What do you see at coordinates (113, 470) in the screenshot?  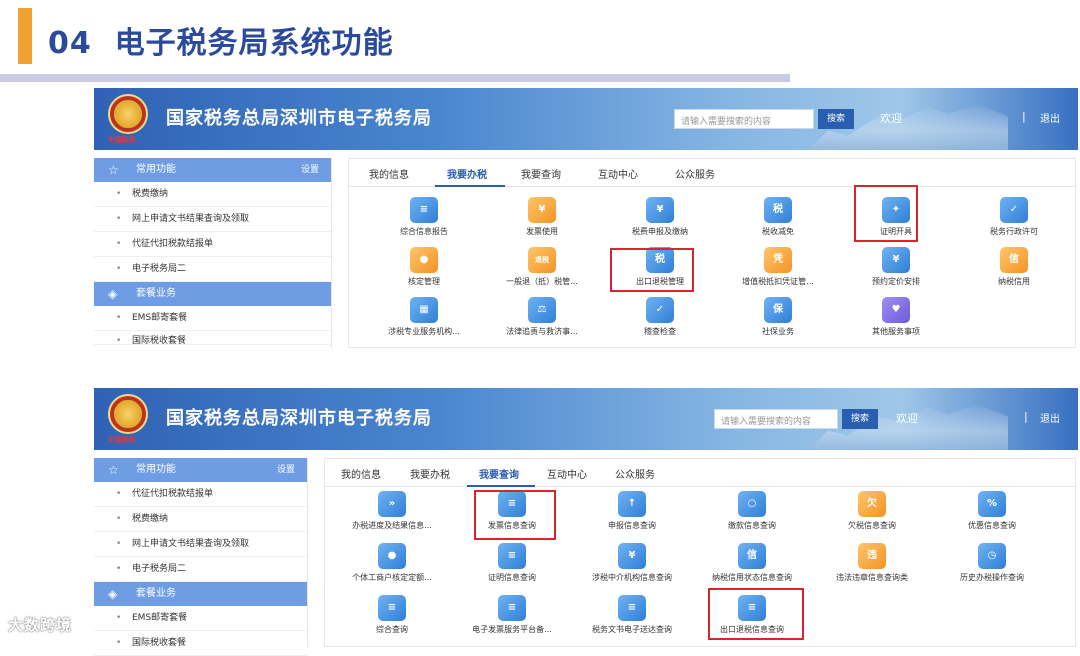 I see `star-icon: ☆` at bounding box center [113, 470].